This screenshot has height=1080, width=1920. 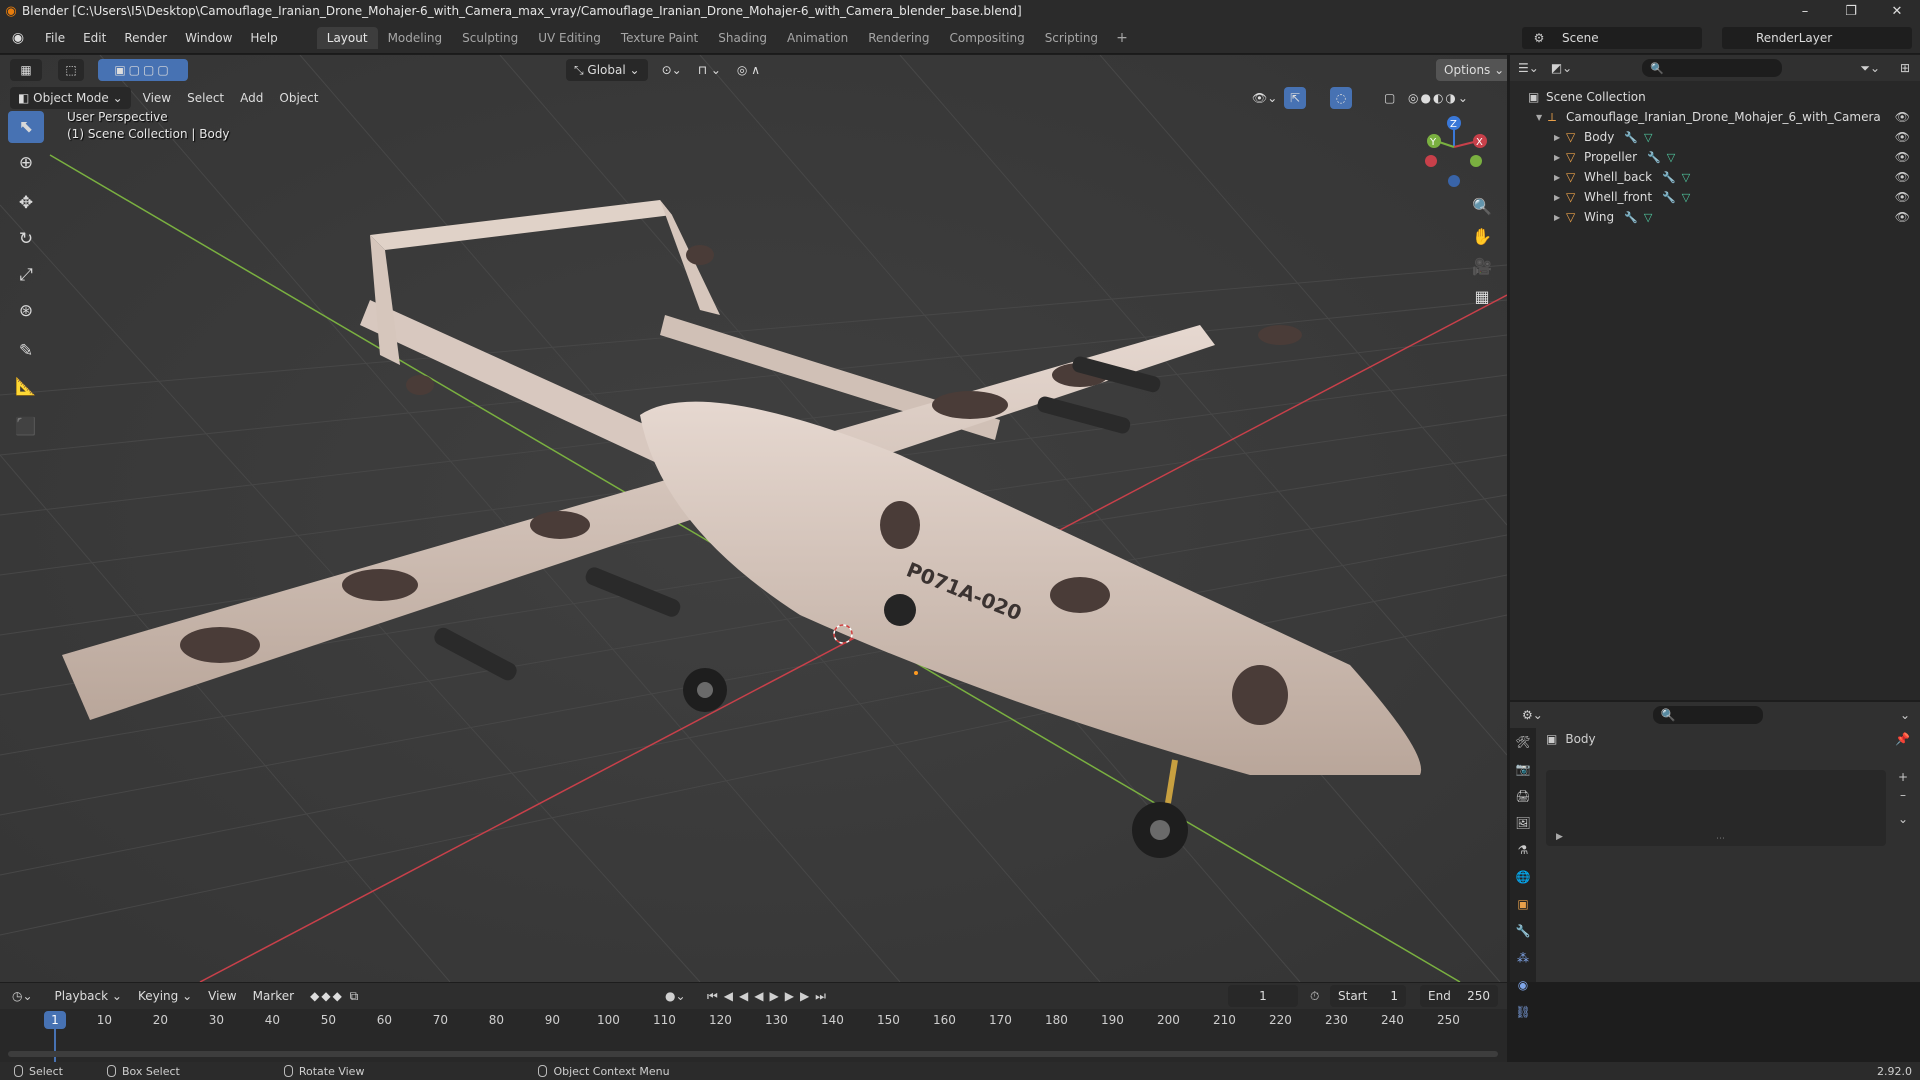 I want to click on viewport-menu-object: Object, so click(x=298, y=98).